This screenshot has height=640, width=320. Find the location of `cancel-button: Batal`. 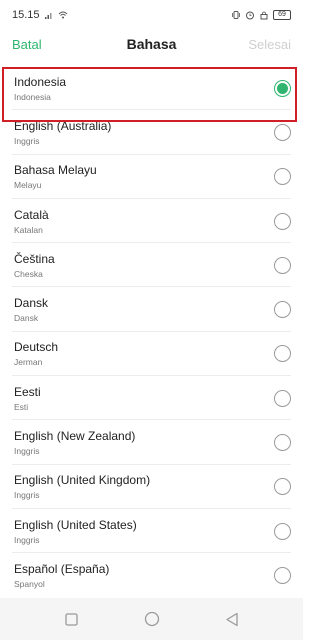

cancel-button: Batal is located at coordinates (27, 44).